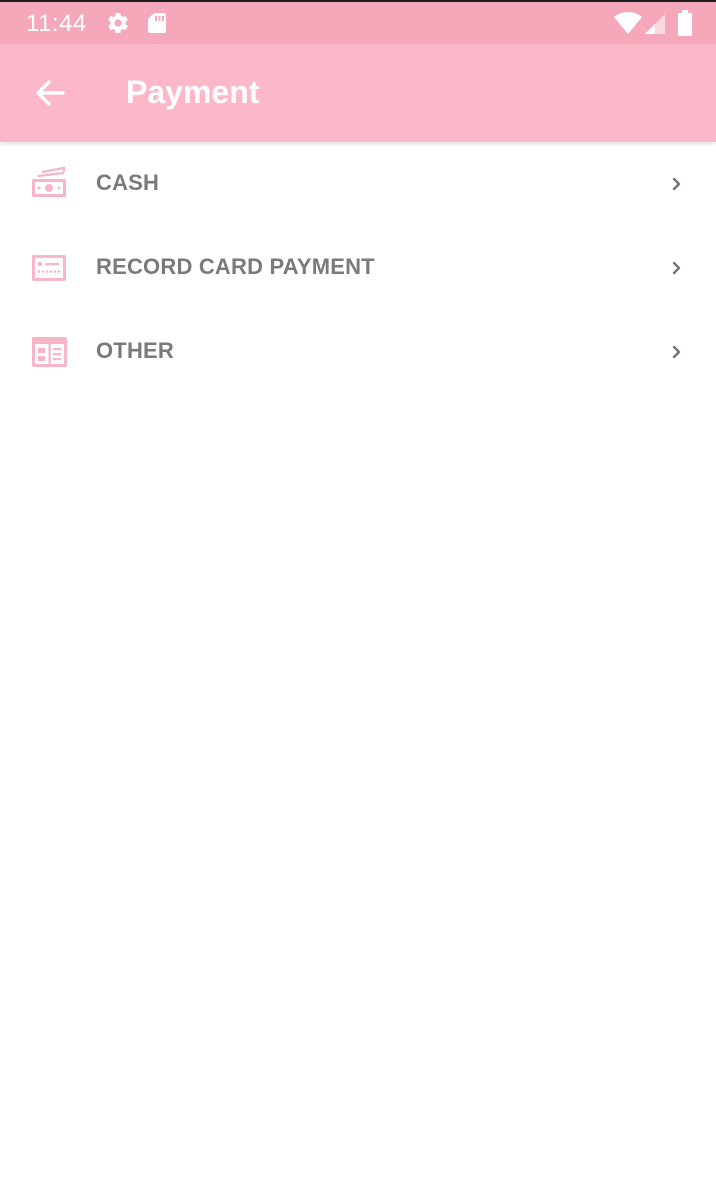 The width and height of the screenshot is (716, 1192). What do you see at coordinates (49, 352) in the screenshot?
I see `other-payment-icon` at bounding box center [49, 352].